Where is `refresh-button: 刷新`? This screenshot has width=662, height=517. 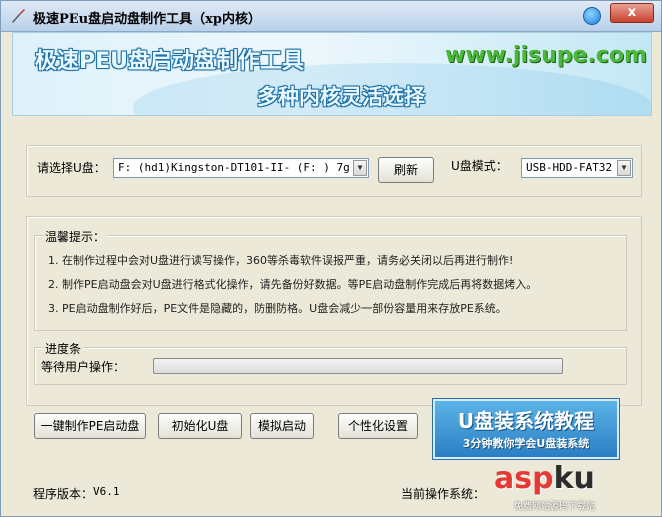
refresh-button: 刷新 is located at coordinates (406, 170).